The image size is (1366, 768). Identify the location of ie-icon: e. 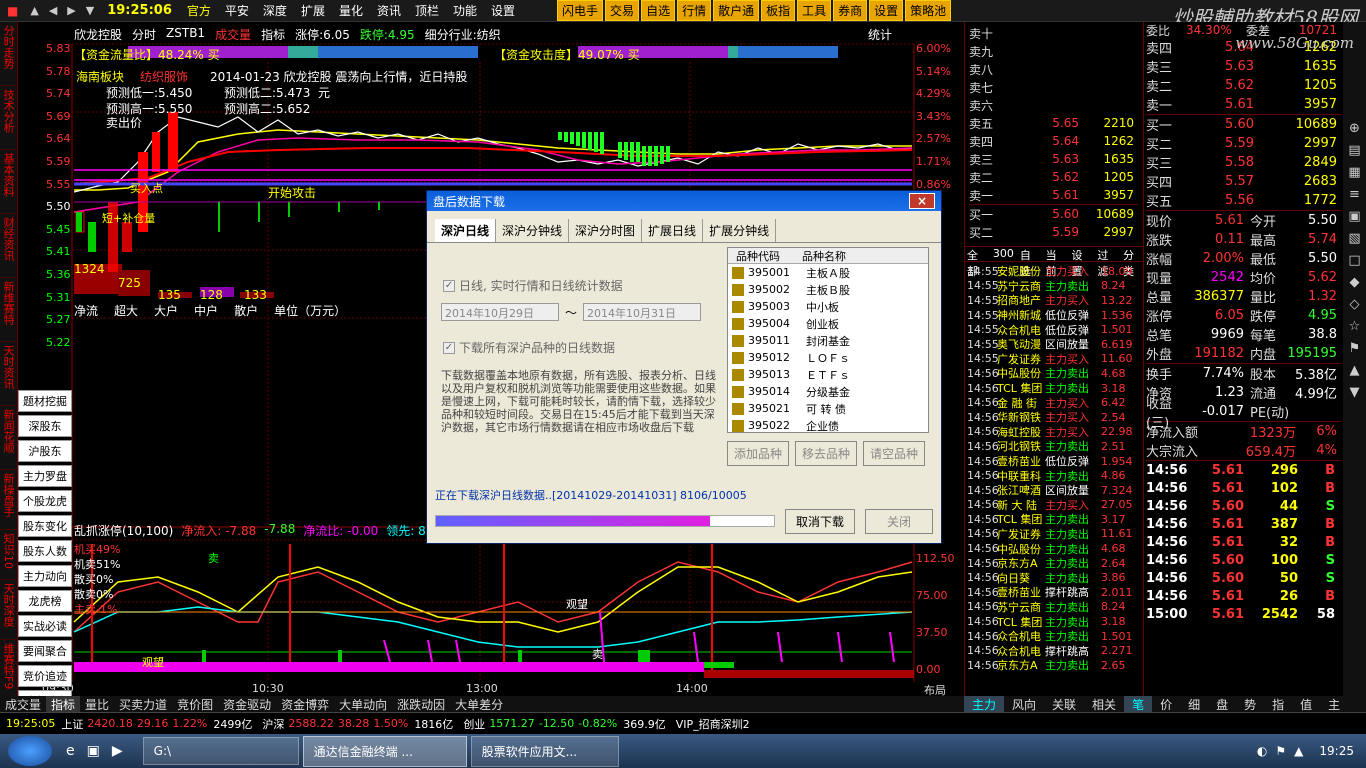
(70, 751).